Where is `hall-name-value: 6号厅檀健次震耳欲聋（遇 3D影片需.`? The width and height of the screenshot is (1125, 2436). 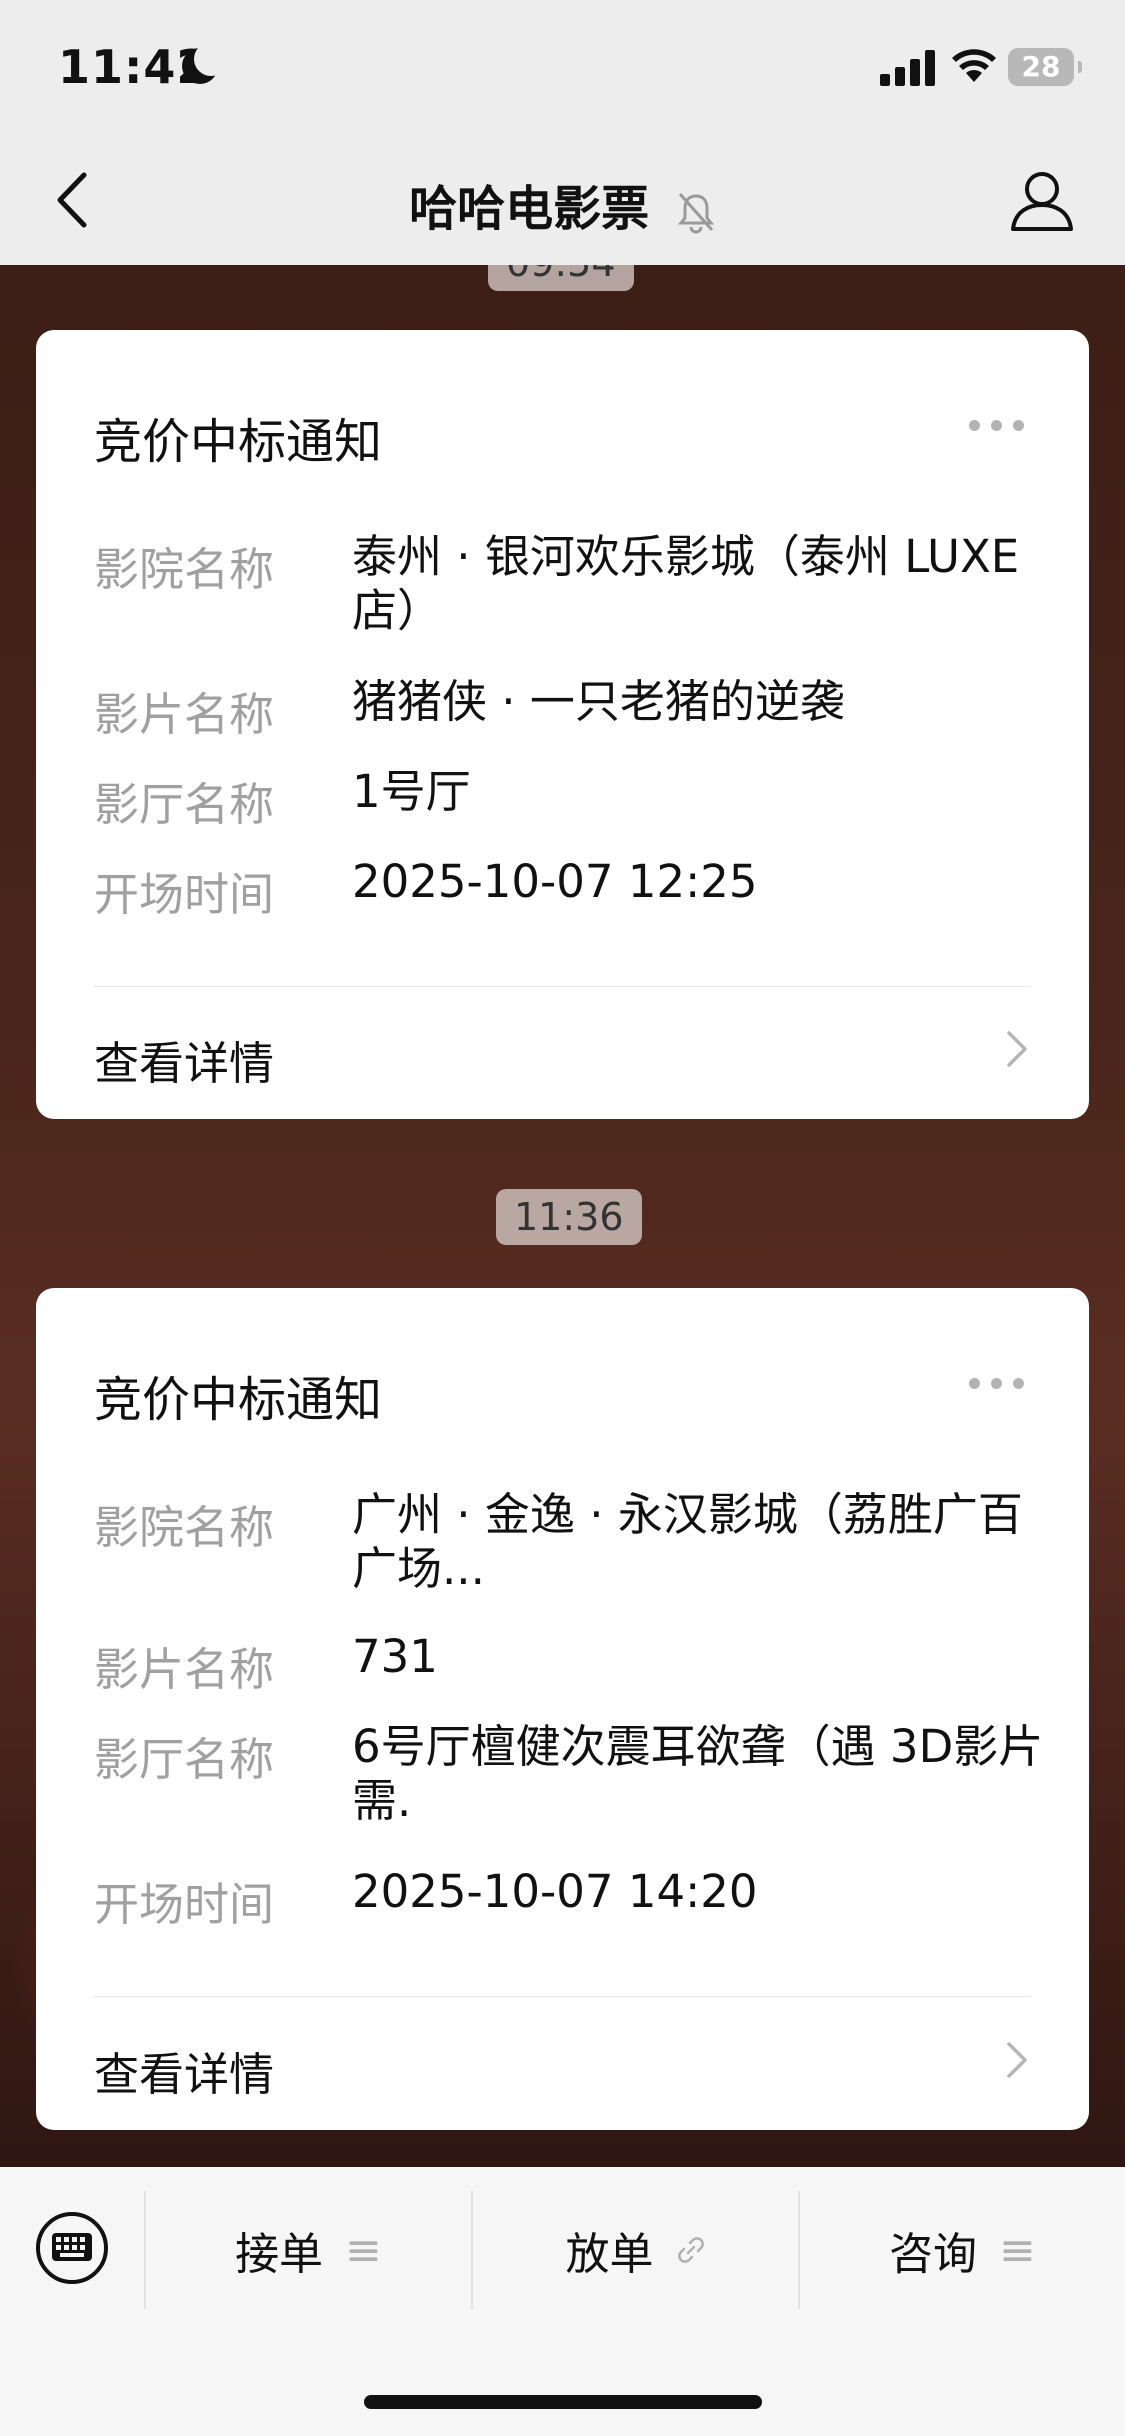
hall-name-value: 6号厅檀健次震耳欲聋（遇 3D影片需. is located at coordinates (698, 1773).